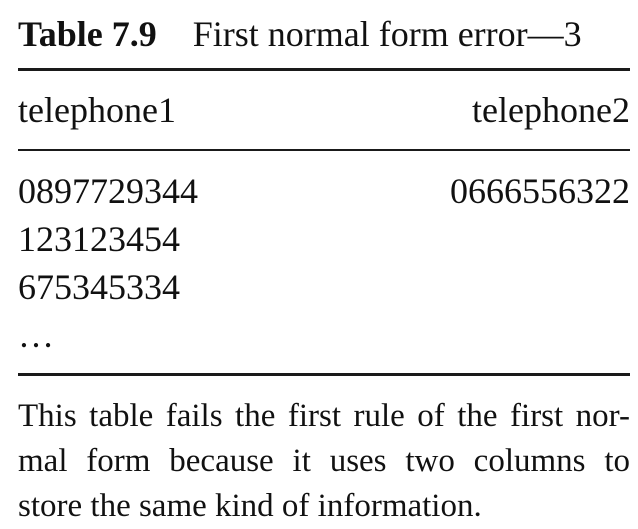  Describe the element at coordinates (108, 191) in the screenshot. I see `table-cell: 0897729344` at that location.